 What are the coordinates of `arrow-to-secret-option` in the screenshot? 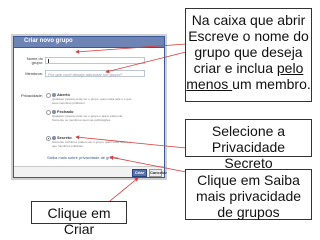 It's located at (131, 142).